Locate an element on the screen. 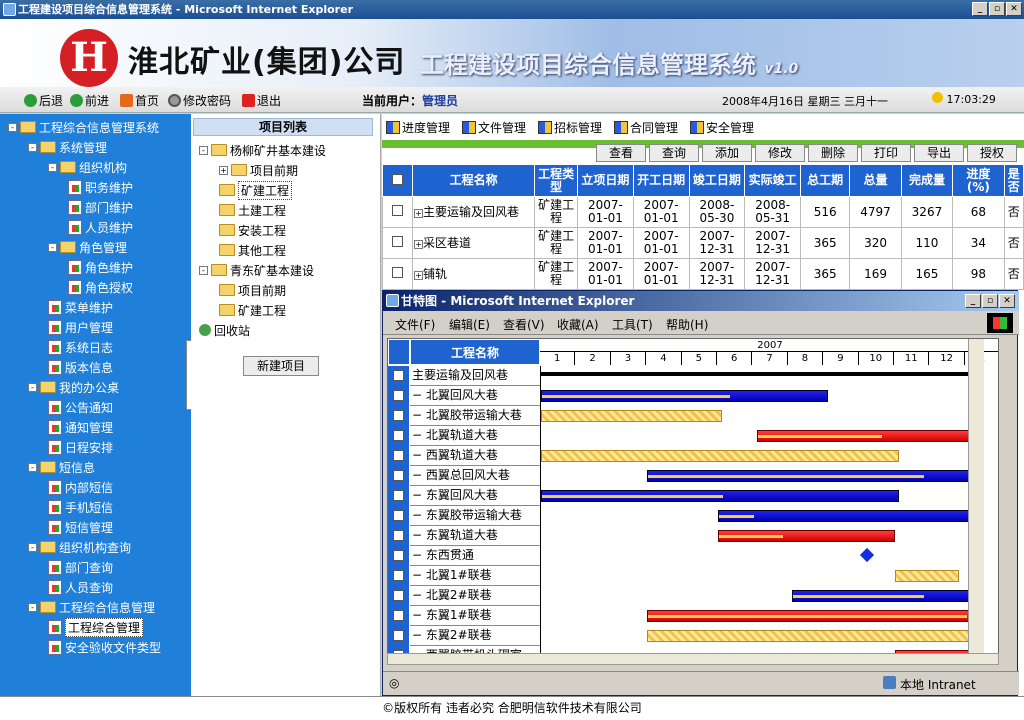 This screenshot has height=720, width=1024. project-tree-item: 矿建工程 is located at coordinates (256, 190).